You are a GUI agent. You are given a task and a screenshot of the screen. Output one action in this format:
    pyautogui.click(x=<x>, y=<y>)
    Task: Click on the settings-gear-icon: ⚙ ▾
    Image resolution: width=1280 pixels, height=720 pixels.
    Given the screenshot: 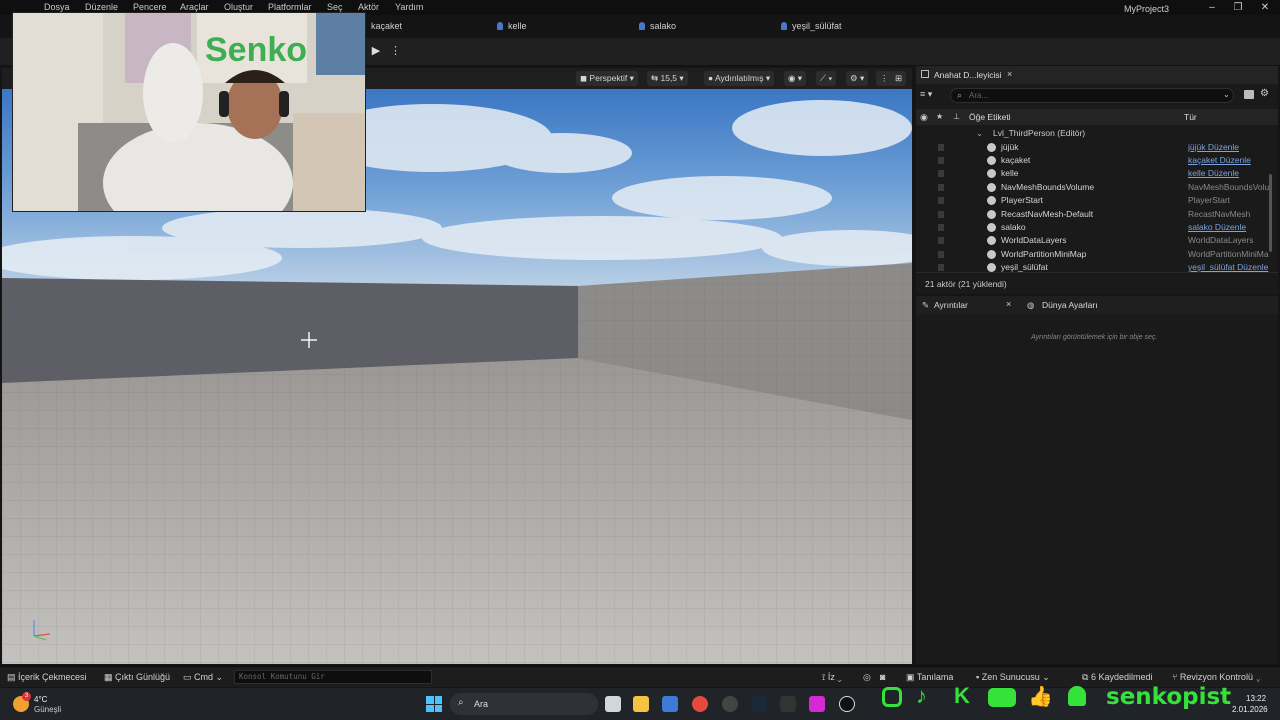 What is the action you would take?
    pyautogui.click(x=857, y=78)
    